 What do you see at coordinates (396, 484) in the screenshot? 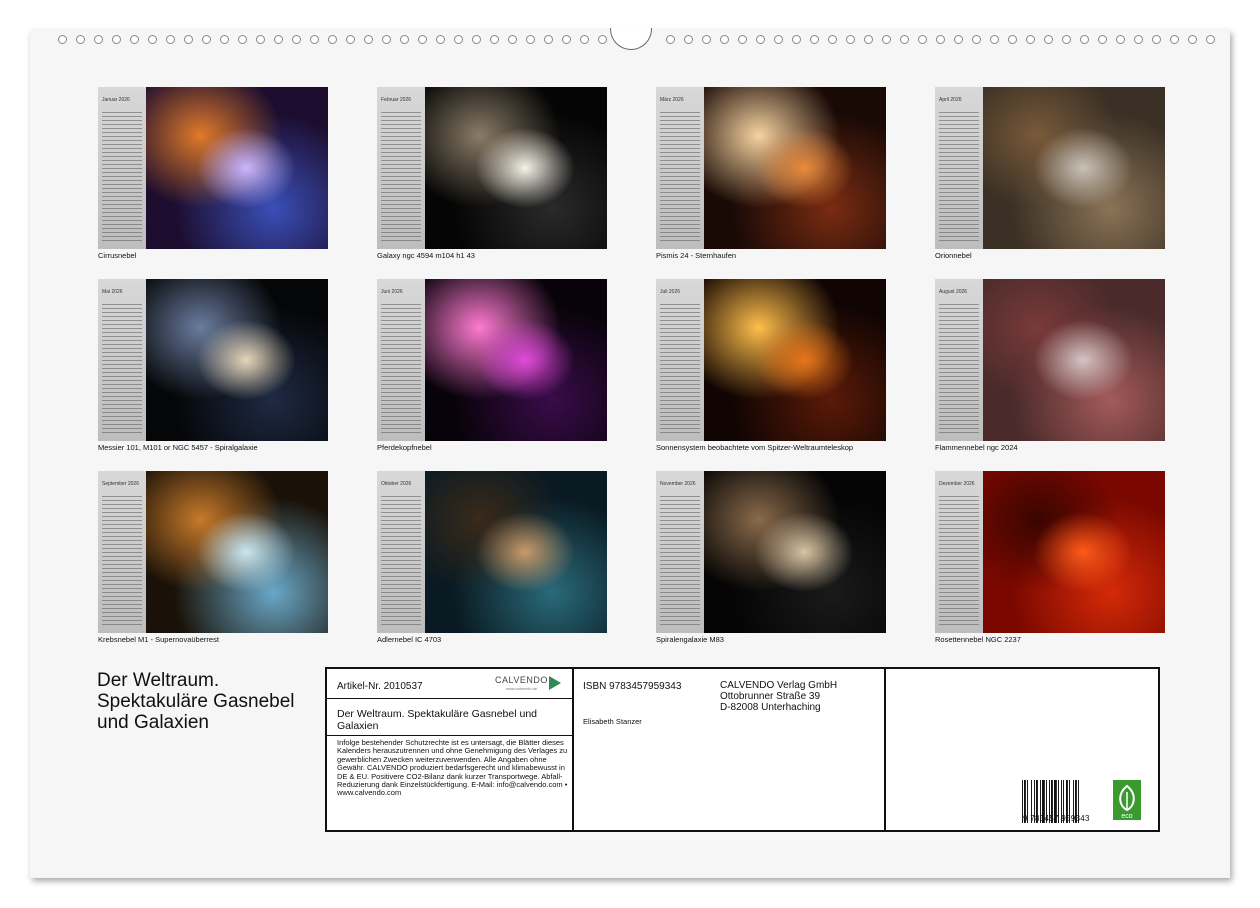
I see `month-label: Oktober 2026` at bounding box center [396, 484].